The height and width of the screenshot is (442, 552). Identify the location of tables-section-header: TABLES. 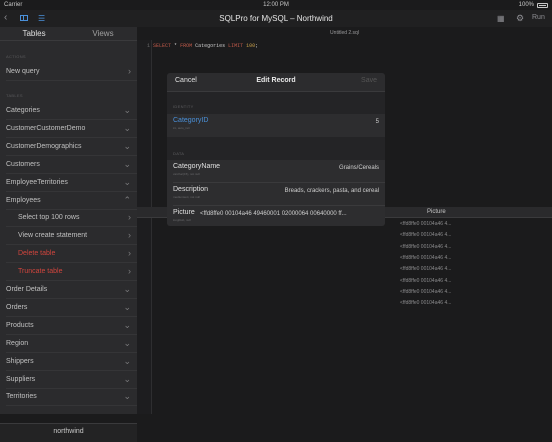
(14, 95).